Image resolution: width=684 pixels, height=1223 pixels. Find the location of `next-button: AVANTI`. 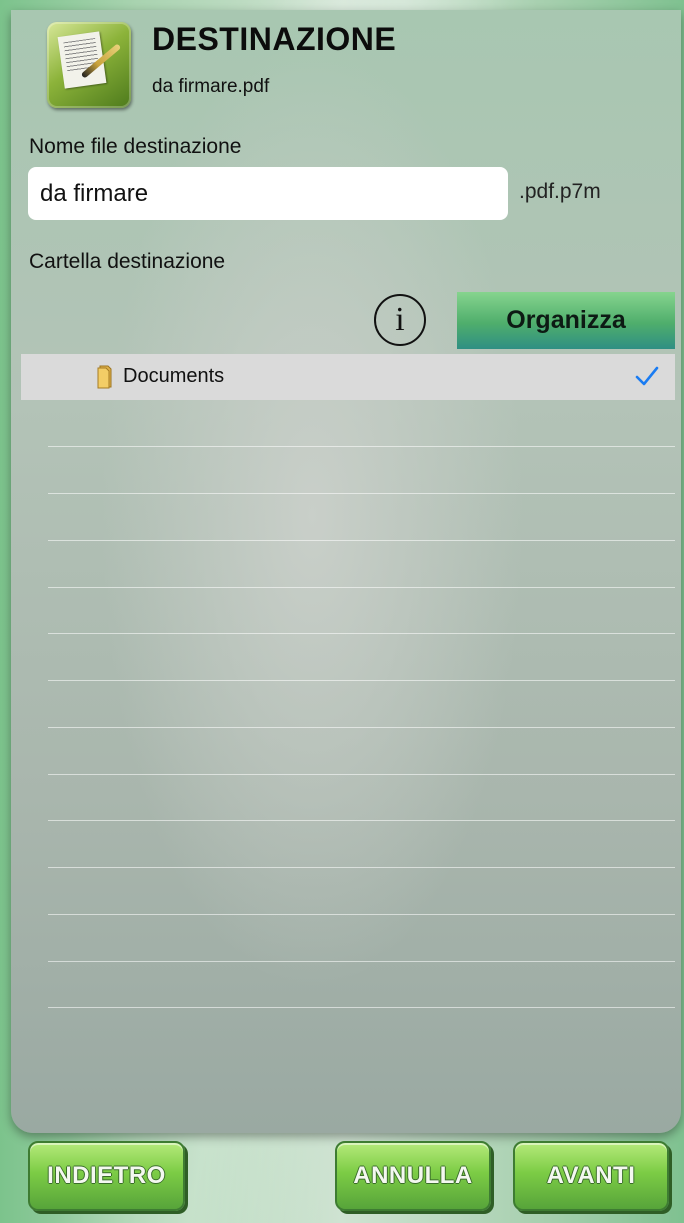

next-button: AVANTI is located at coordinates (591, 1176).